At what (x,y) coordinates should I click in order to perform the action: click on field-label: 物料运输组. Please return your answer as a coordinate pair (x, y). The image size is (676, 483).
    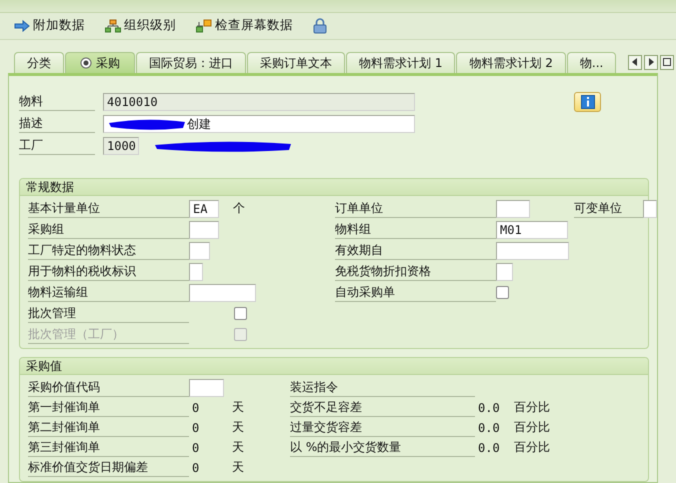
    Looking at the image, I should click on (108, 293).